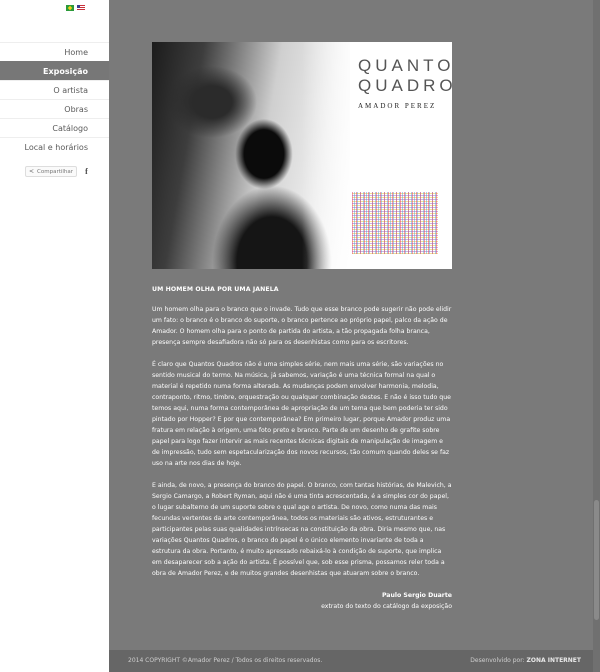 The image size is (600, 672). I want to click on nav-item-o-artista: O artista, so click(54, 89).